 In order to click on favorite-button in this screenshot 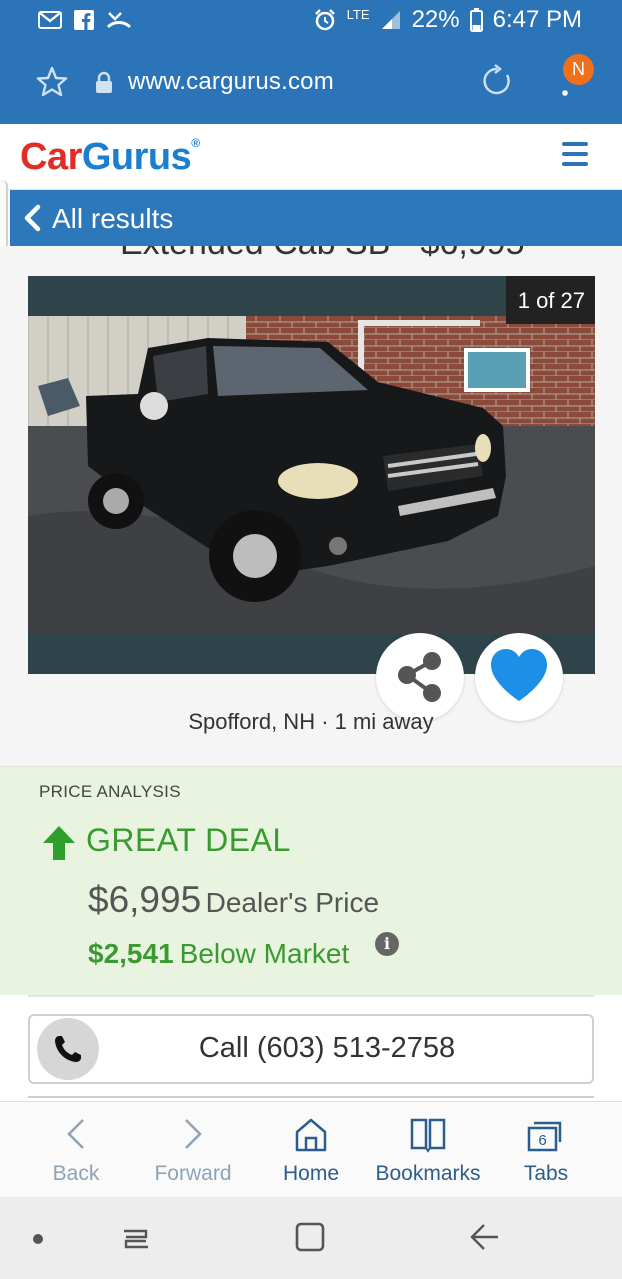, I will do `click(519, 677)`.